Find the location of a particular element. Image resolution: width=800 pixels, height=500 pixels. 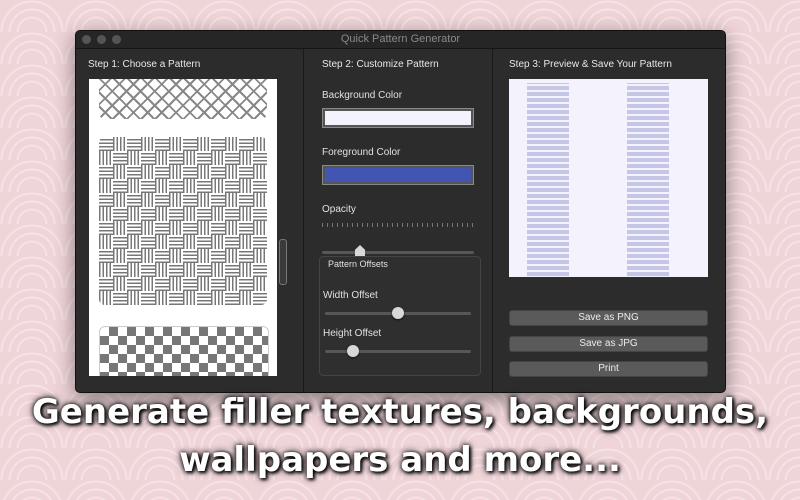

height-offset-knob is located at coordinates (352, 351).